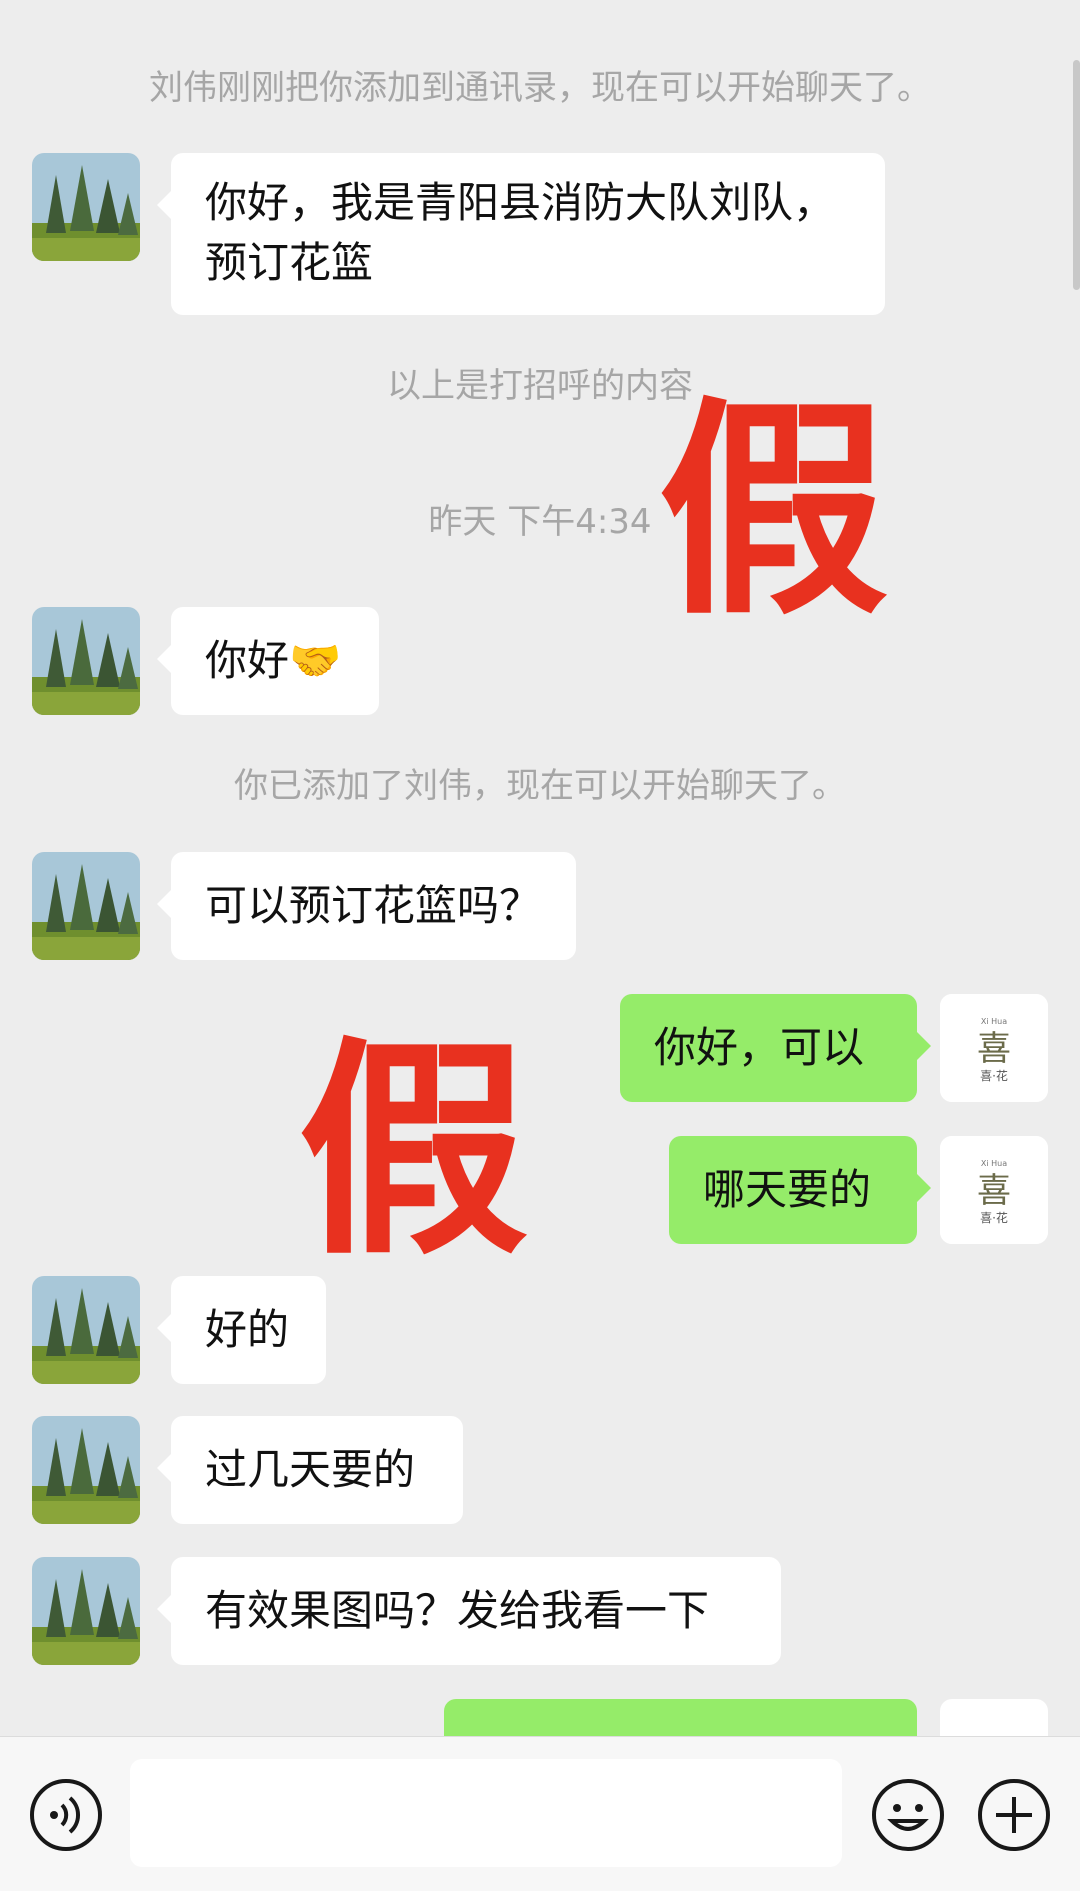  I want to click on message-text-line: 预订花篮, so click(289, 262).